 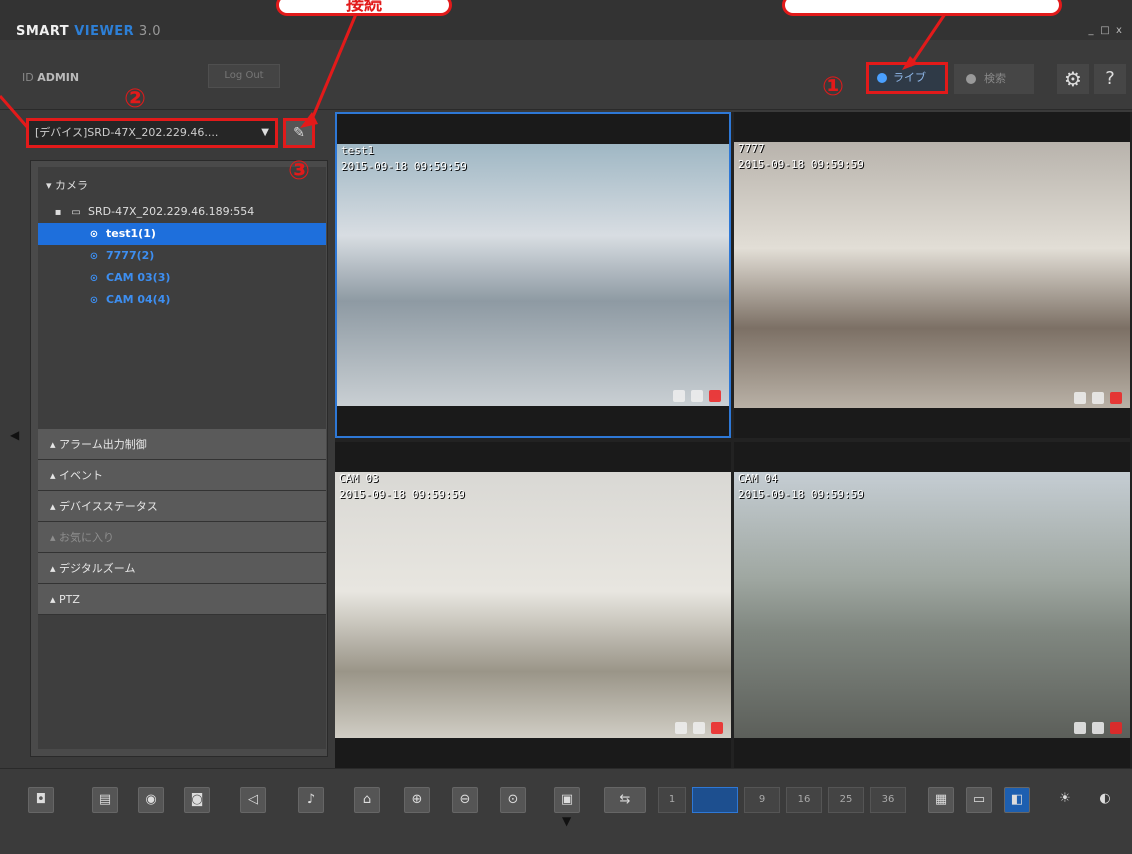 I want to click on tree-device-node: ▪ ▭ SRD-47X_202.229.46.189:554, so click(x=182, y=212).